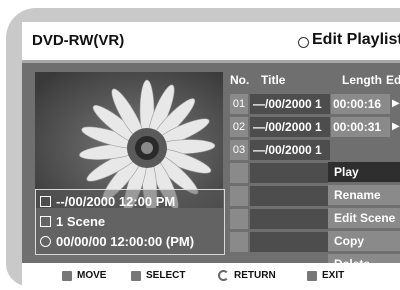 The width and height of the screenshot is (400, 290). Describe the element at coordinates (211, 42) in the screenshot. I see `header-bar: DVD-RW(VR) Edit Playlist` at that location.